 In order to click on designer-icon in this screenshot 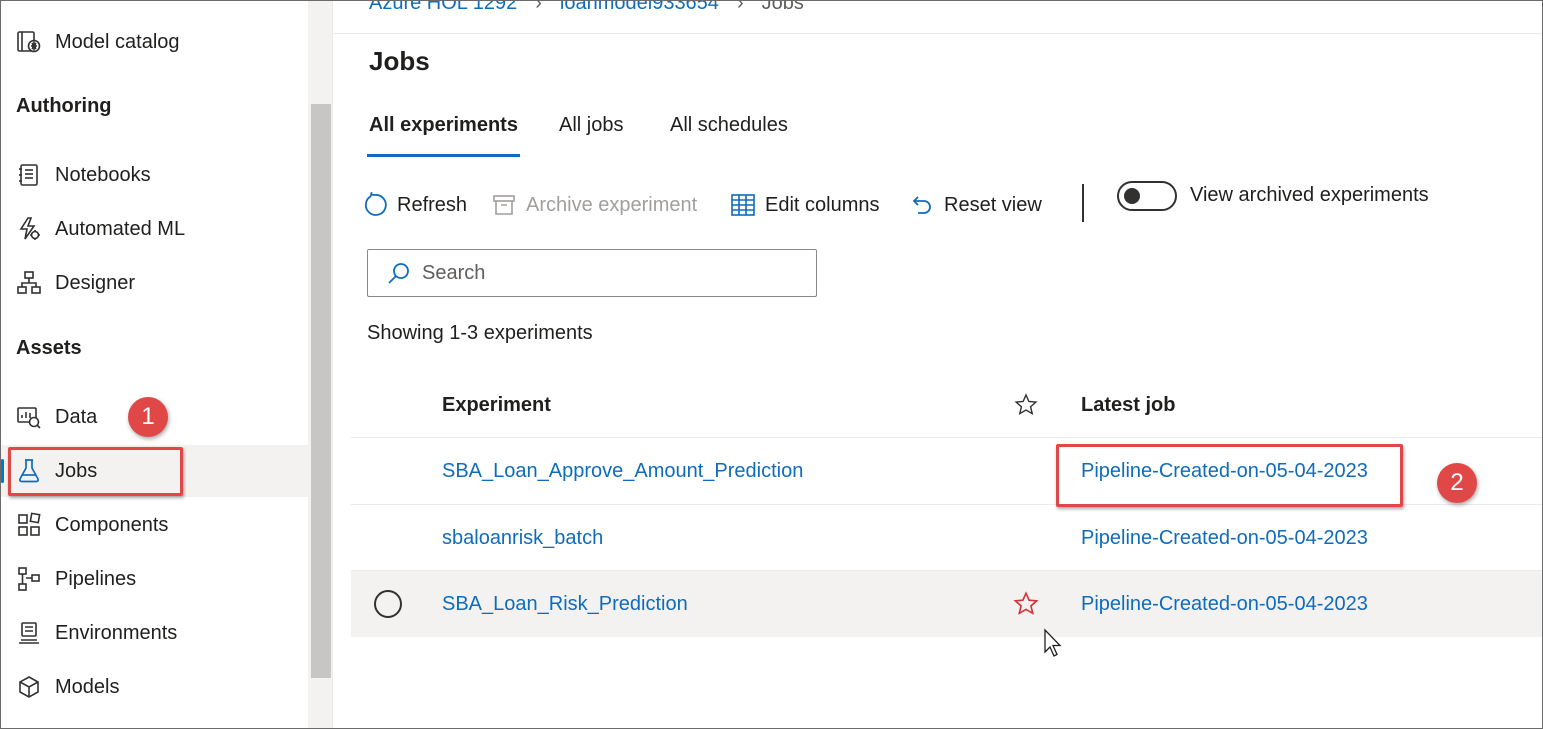, I will do `click(29, 283)`.